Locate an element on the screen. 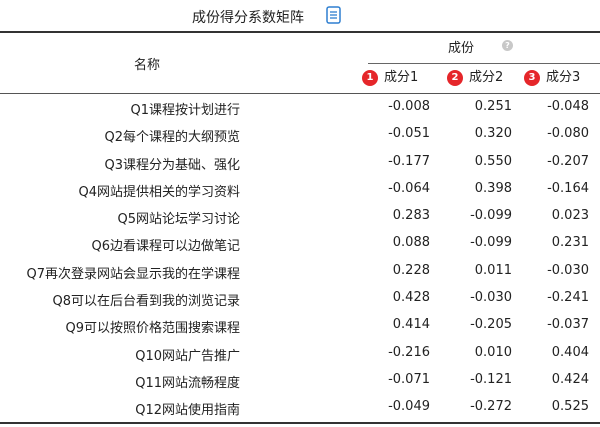 Image resolution: width=600 pixels, height=427 pixels. cell-value: 0.424 is located at coordinates (570, 379).